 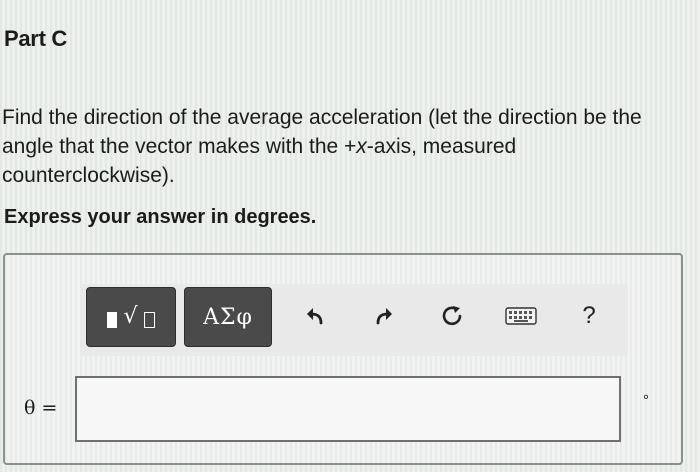 I want to click on keyboard-icon, so click(x=521, y=316).